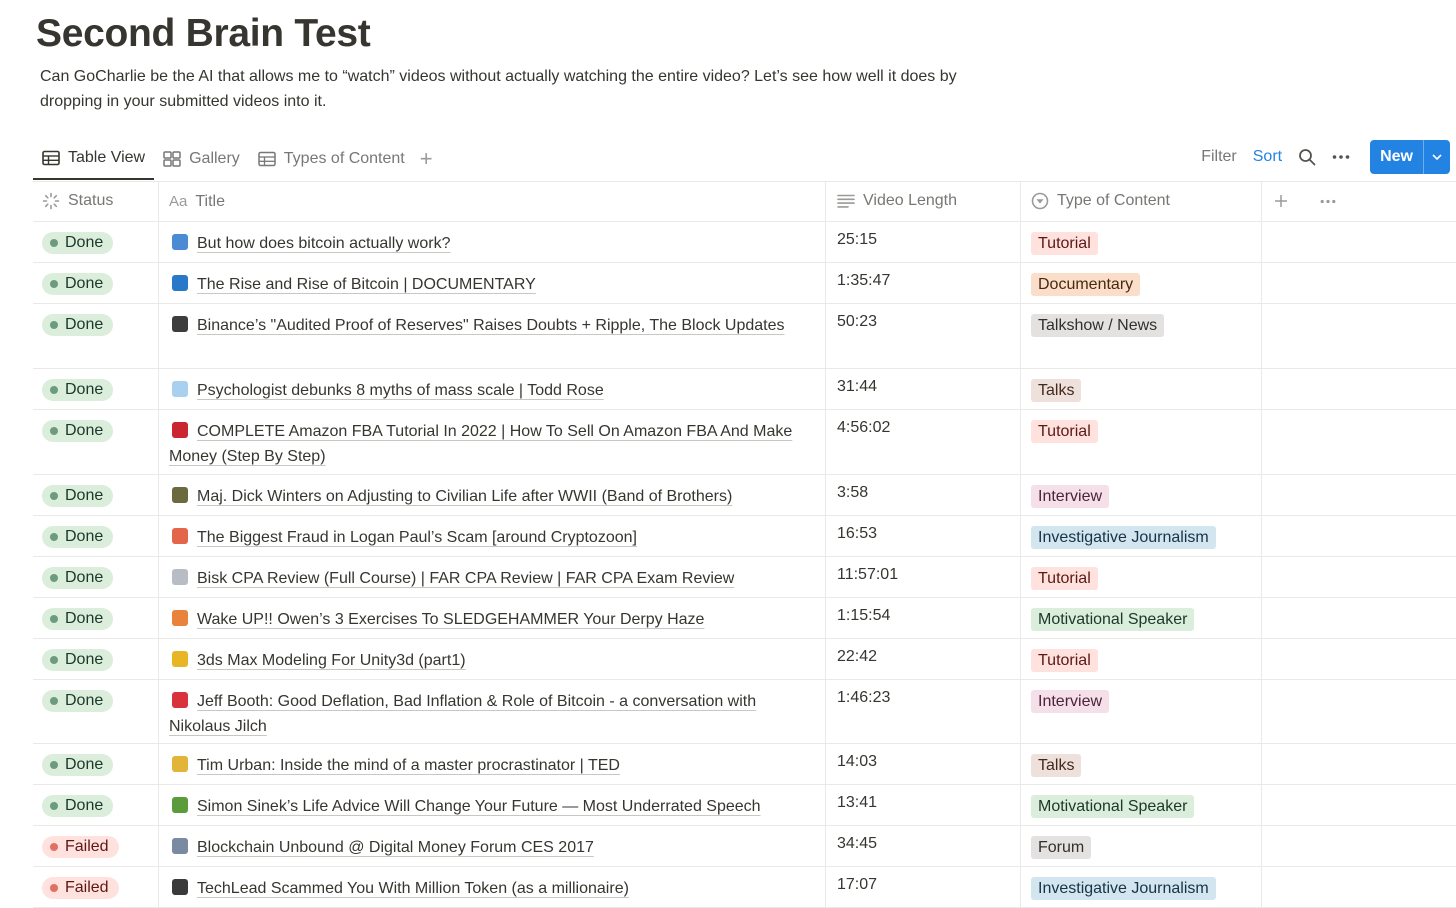 The height and width of the screenshot is (908, 1456). I want to click on sort-button: Sort, so click(1267, 157).